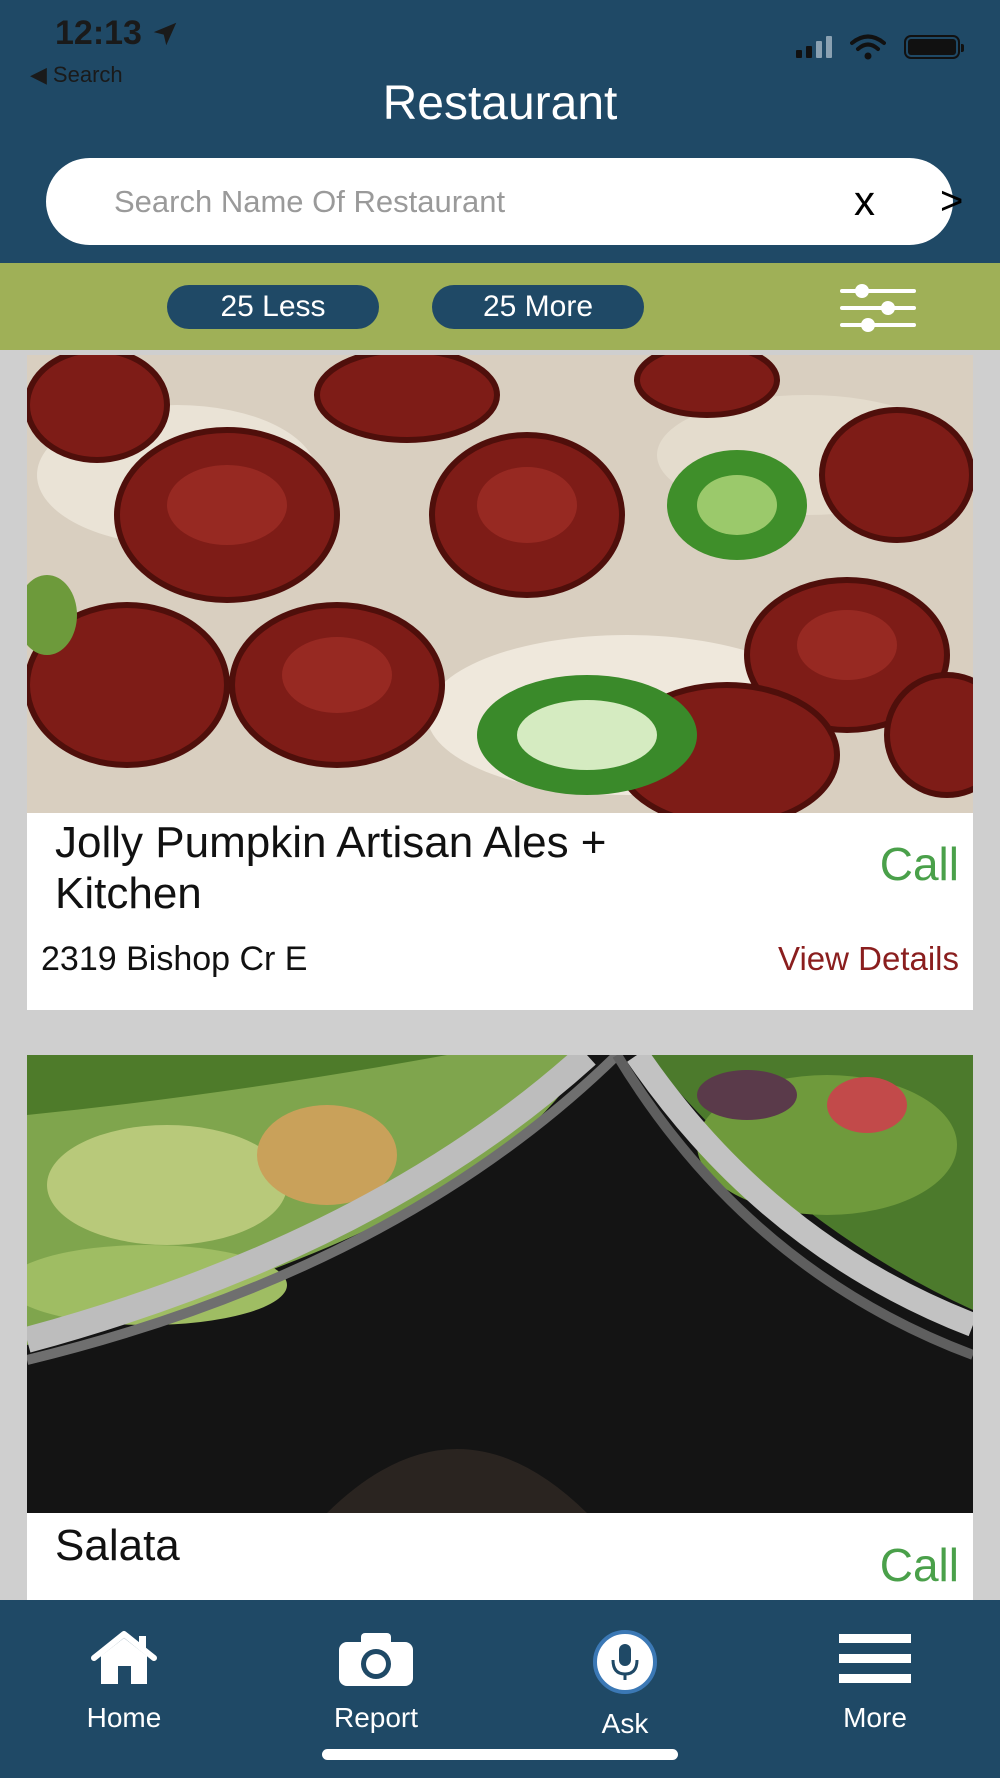 This screenshot has width=1000, height=1778. I want to click on home-indicator, so click(500, 1754).